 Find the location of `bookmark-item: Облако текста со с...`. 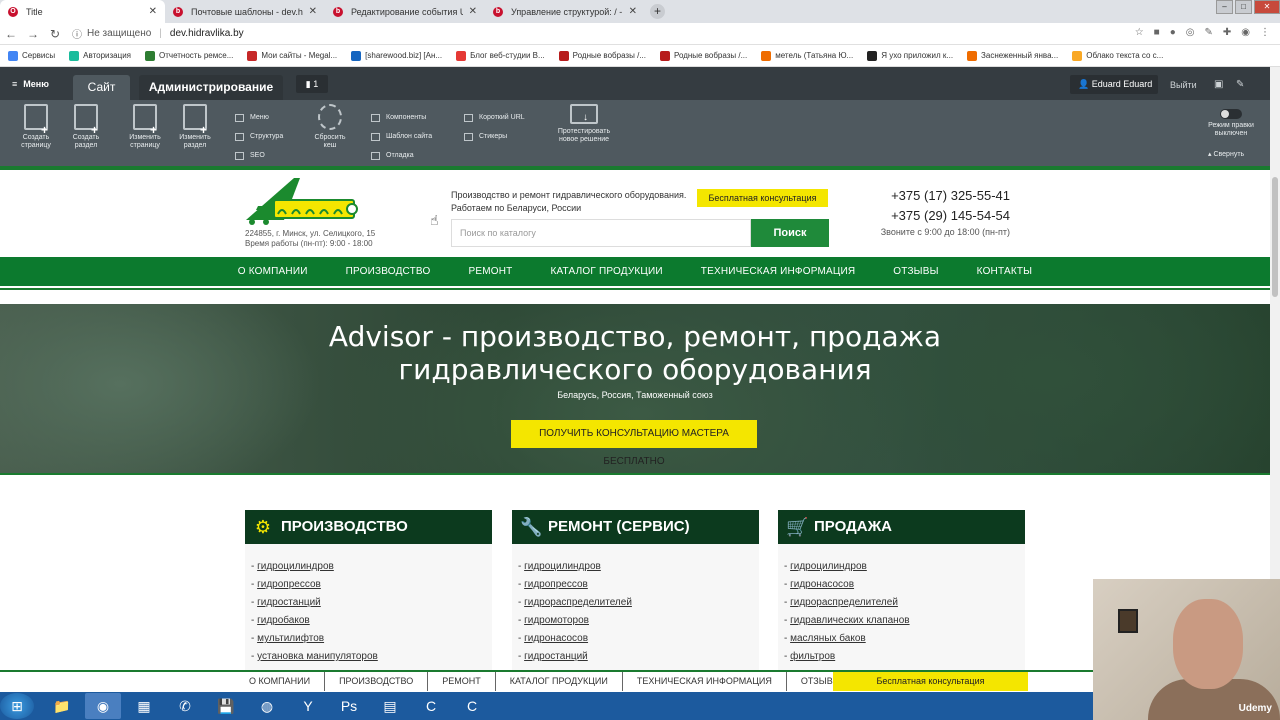

bookmark-item: Облако текста со с... is located at coordinates (1117, 55).